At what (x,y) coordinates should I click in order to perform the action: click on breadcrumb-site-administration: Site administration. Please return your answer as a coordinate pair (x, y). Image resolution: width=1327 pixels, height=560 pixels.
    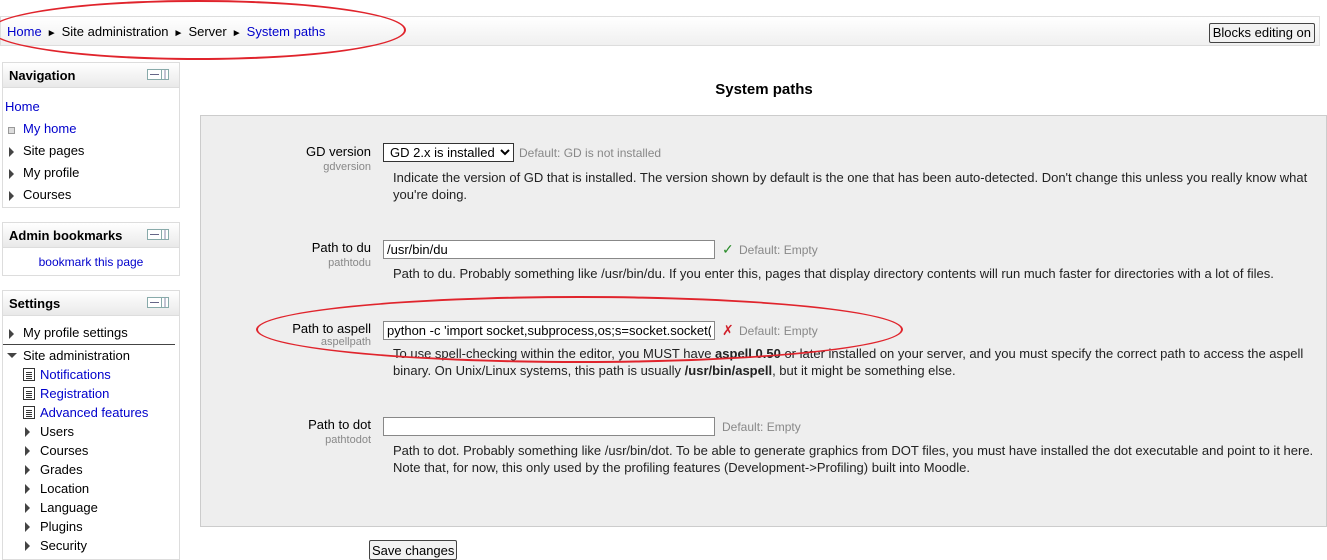
    Looking at the image, I should click on (115, 31).